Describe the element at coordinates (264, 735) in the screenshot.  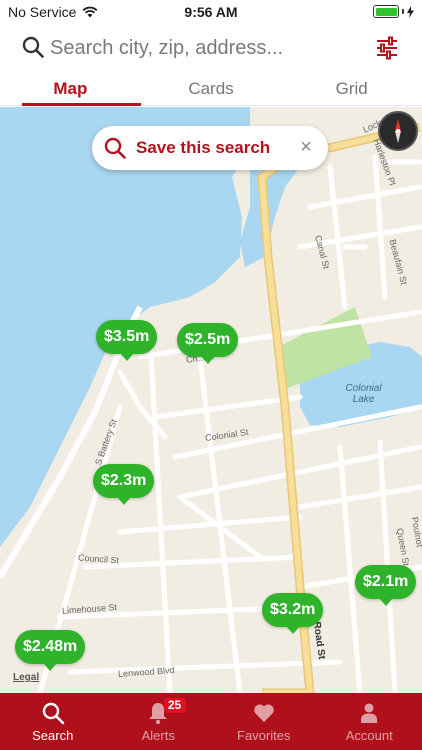
I see `nav-favorites-label: Favorites` at that location.